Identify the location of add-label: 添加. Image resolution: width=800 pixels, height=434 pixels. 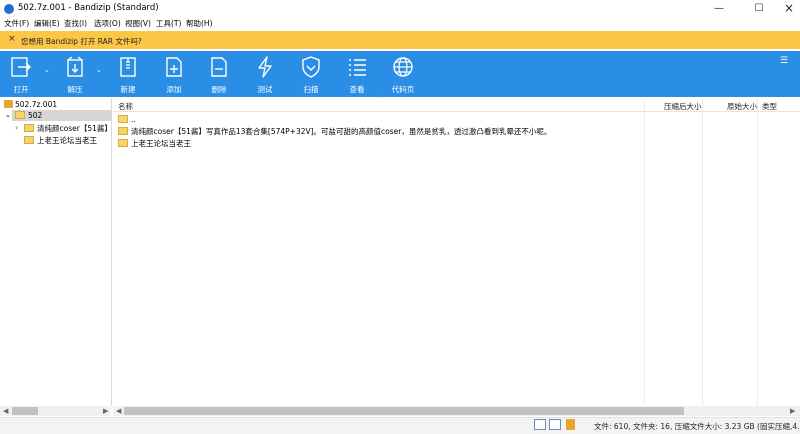
(174, 89).